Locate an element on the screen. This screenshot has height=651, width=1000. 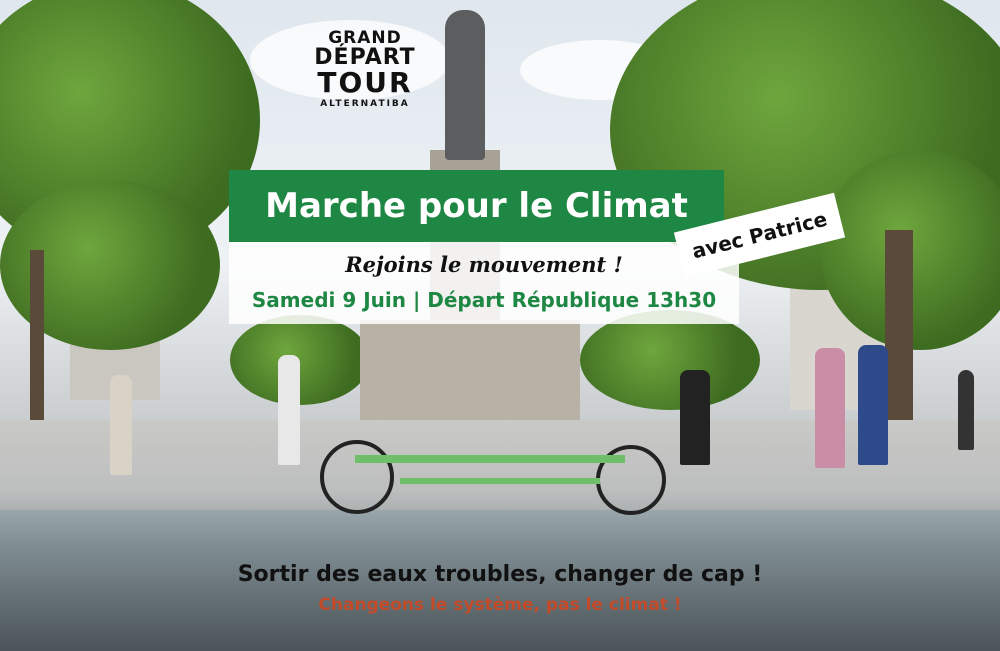
statue is located at coordinates (465, 85).